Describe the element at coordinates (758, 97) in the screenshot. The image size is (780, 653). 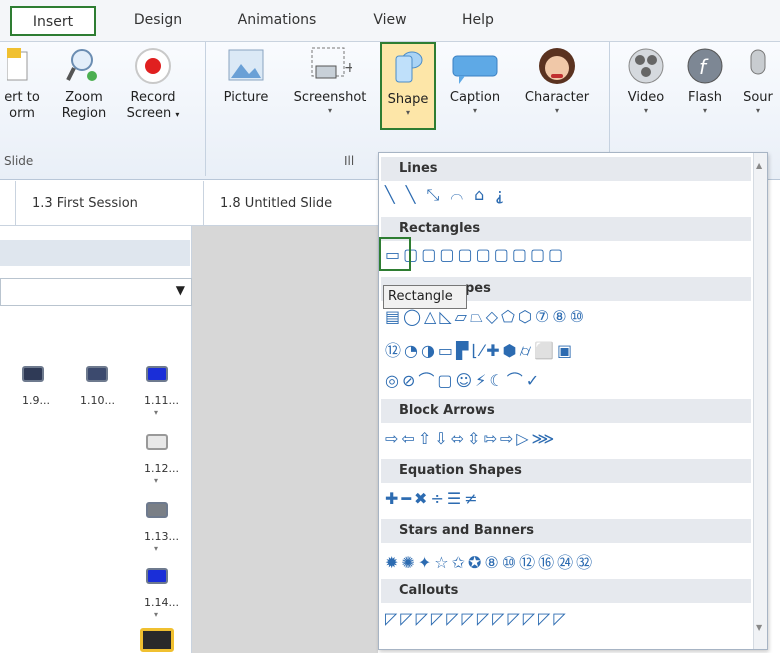
I see `sound-label: Sour` at that location.